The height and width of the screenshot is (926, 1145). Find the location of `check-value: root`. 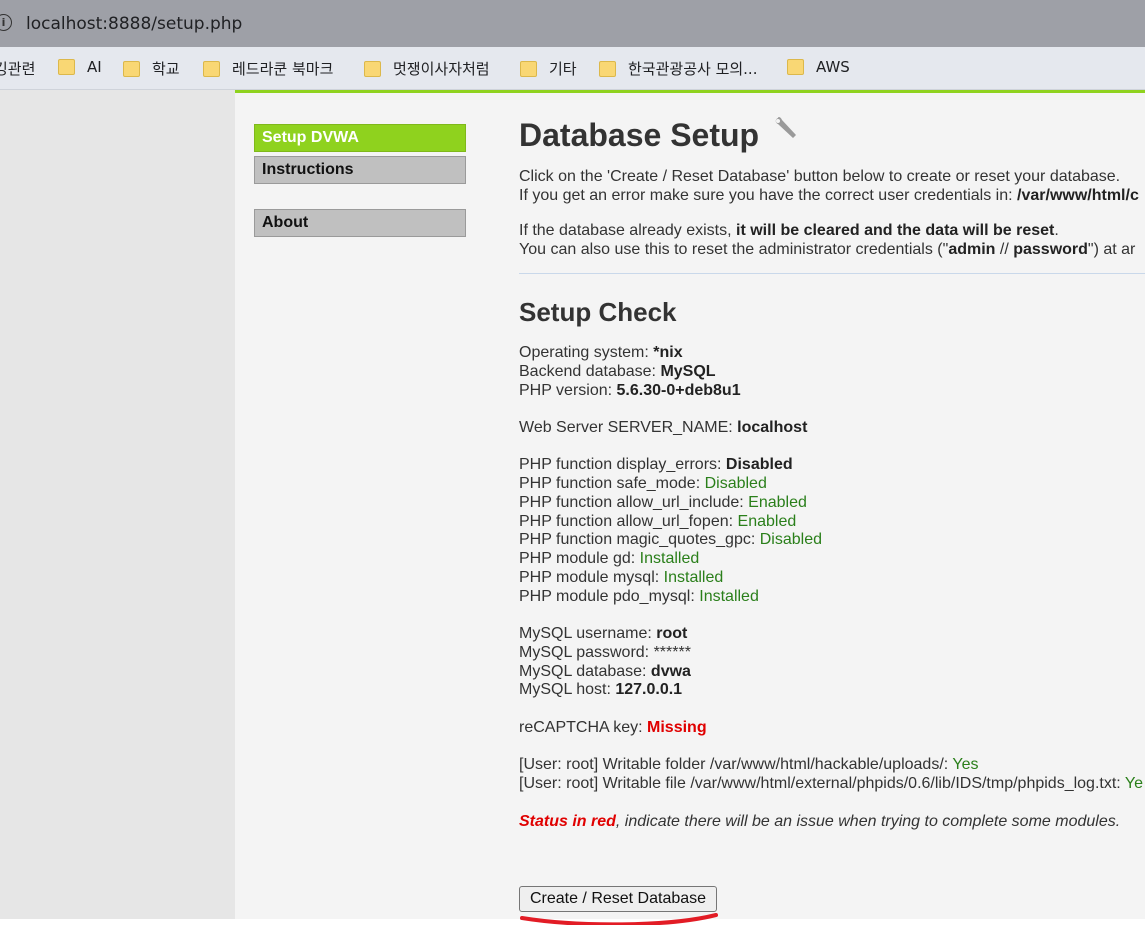

check-value: root is located at coordinates (672, 633).